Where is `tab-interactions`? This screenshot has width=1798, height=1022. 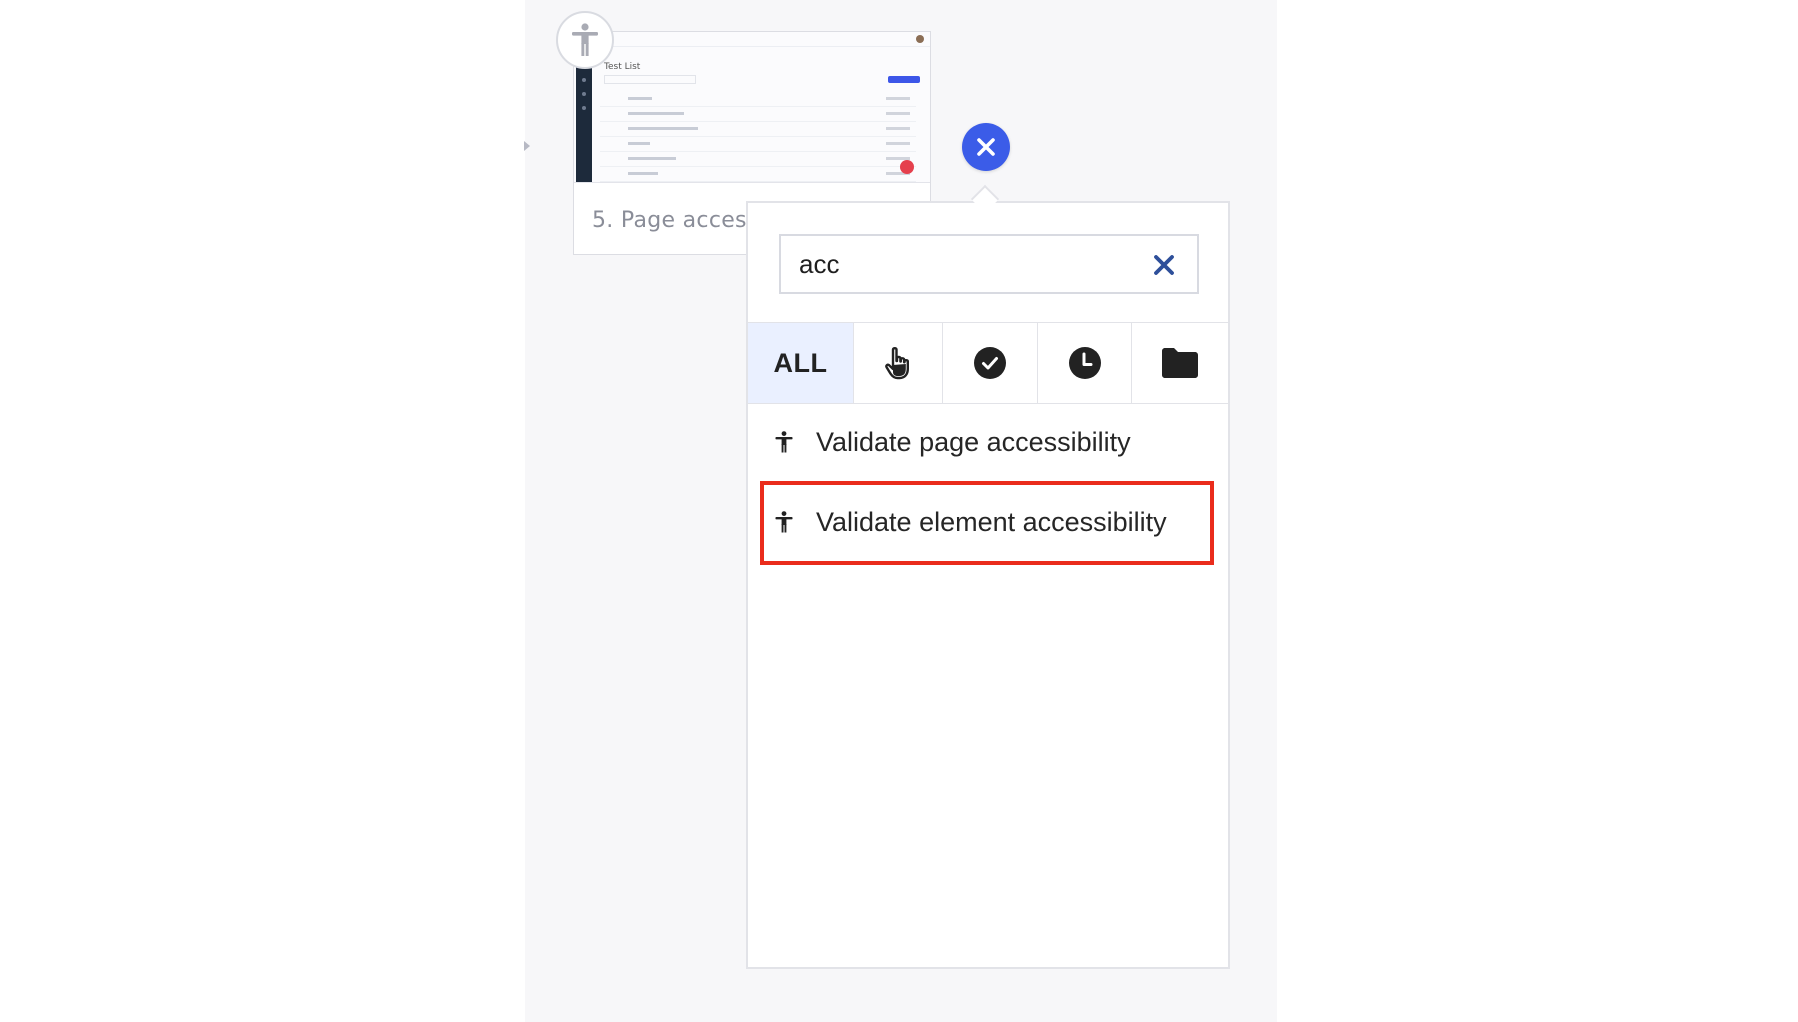 tab-interactions is located at coordinates (898, 363).